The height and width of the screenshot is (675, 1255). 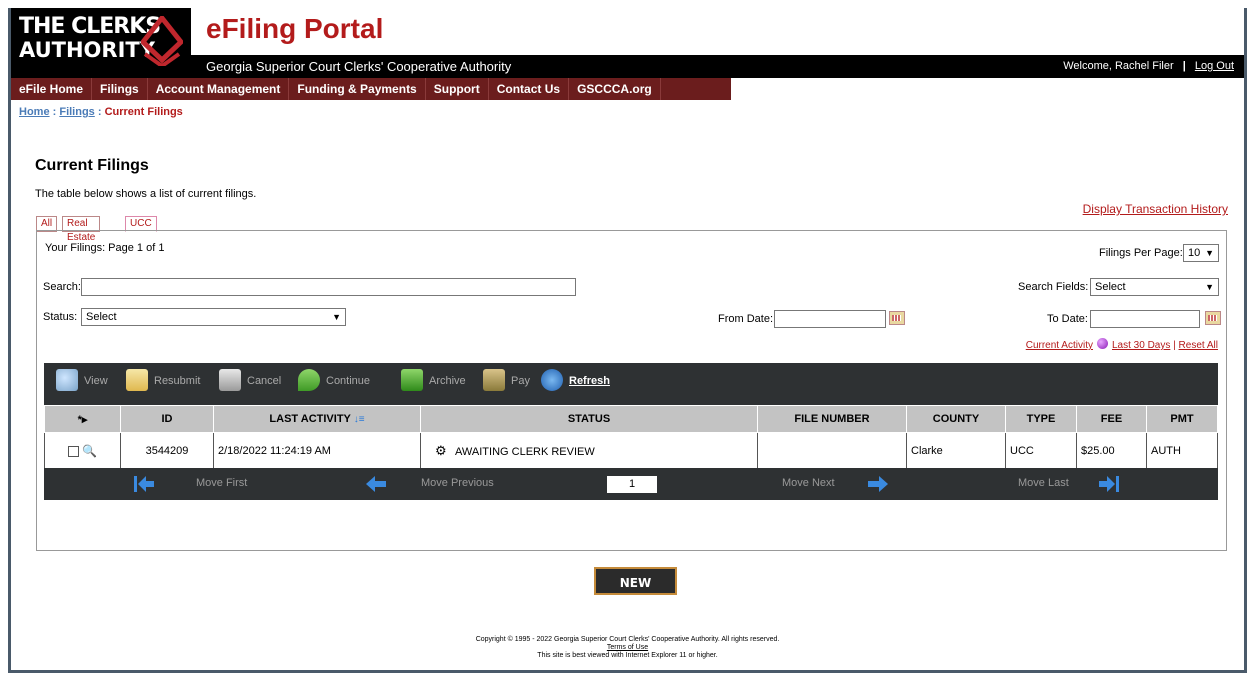 What do you see at coordinates (143, 112) in the screenshot?
I see `breadcrumb-current: Current Filings` at bounding box center [143, 112].